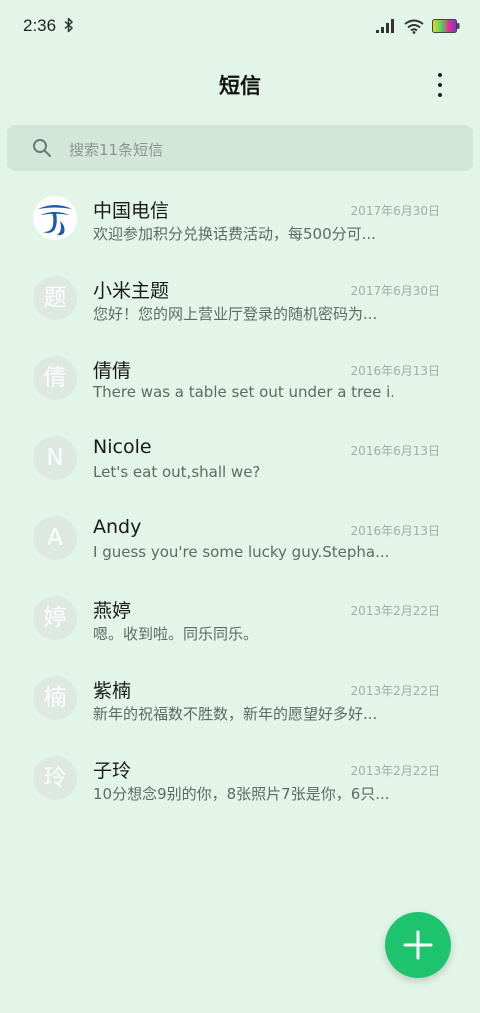 The height and width of the screenshot is (1013, 480). What do you see at coordinates (414, 26) in the screenshot?
I see `wifi-icon` at bounding box center [414, 26].